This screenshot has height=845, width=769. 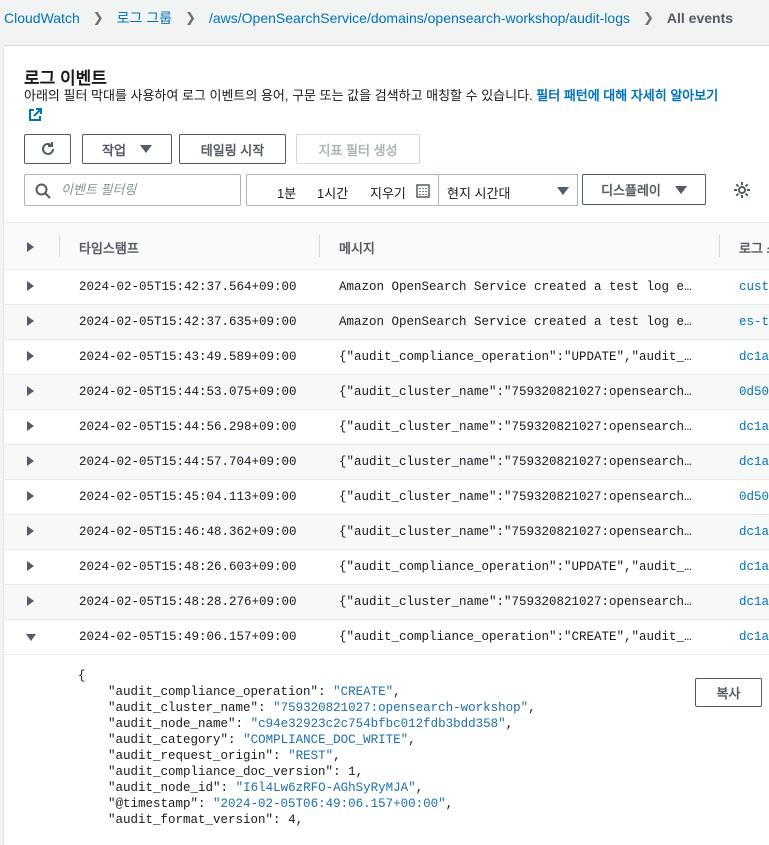 I want to click on row-timestamp: 2024-02-05T15:44:56.298+09:00, so click(x=188, y=427).